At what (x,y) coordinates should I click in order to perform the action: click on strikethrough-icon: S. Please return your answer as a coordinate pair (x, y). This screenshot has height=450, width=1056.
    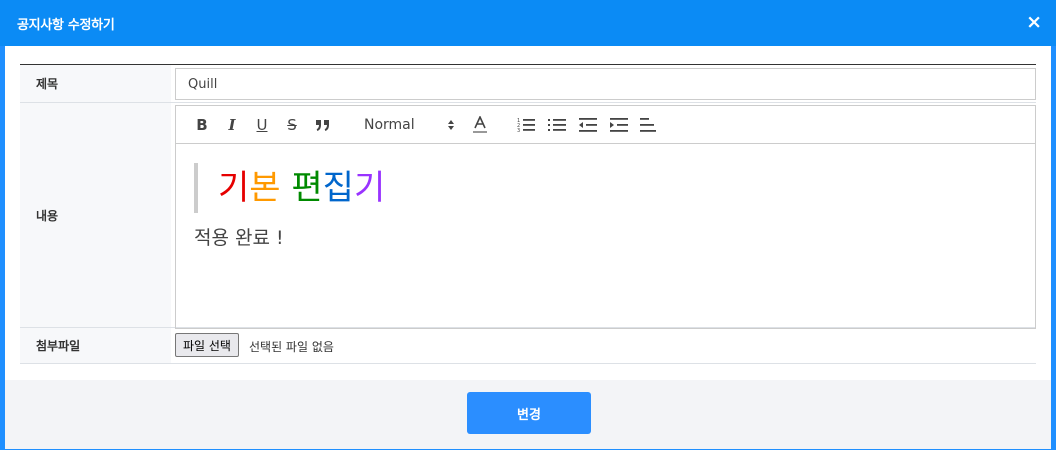
    Looking at the image, I should click on (292, 125).